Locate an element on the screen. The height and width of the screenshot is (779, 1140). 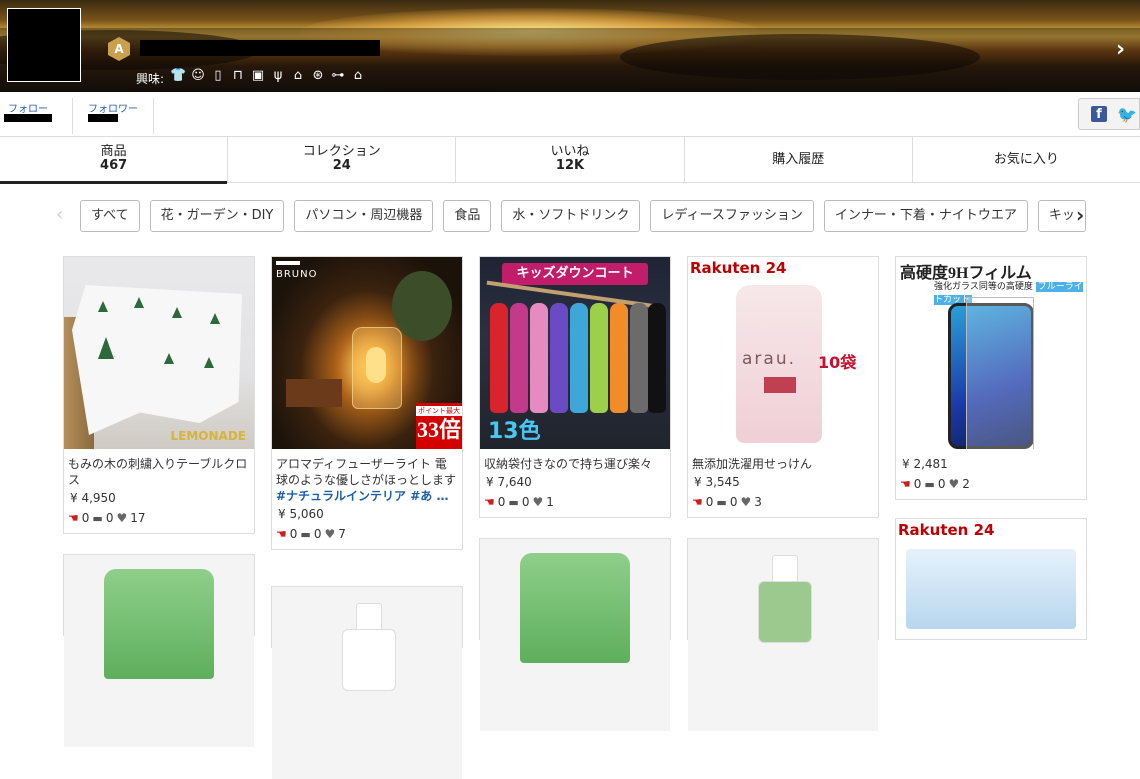
profile-tabs: 商品 467 コレクション 24 いいね 12K 購入履歴 お気に入り is located at coordinates (570, 160).